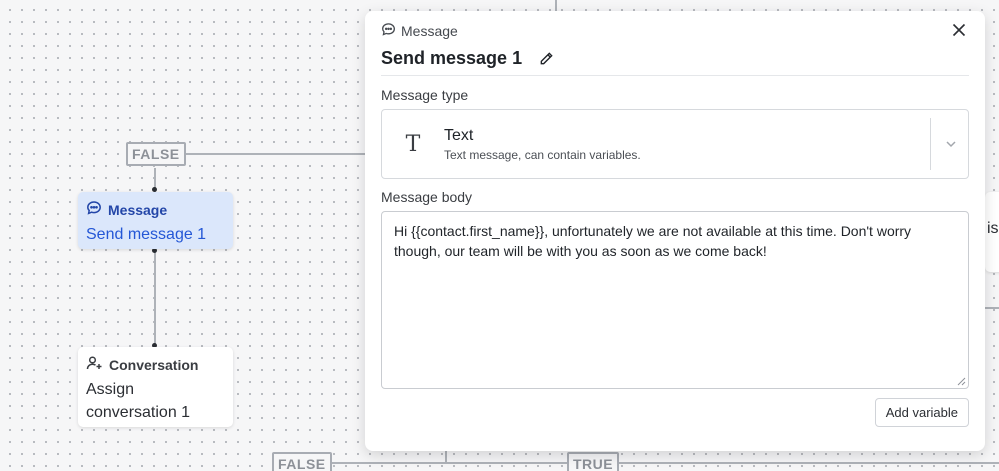  I want to click on node-title-line: Assign, so click(110, 389).